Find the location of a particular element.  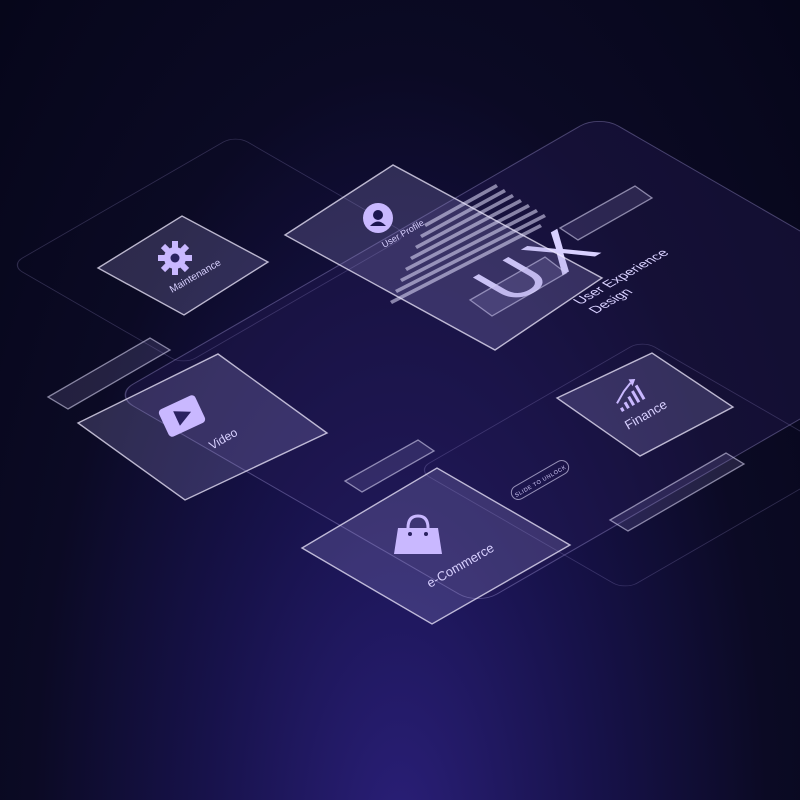

user-icon is located at coordinates (378, 218).